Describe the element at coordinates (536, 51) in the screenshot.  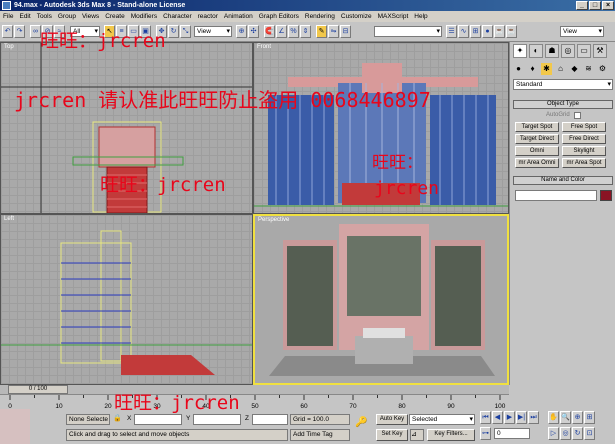
I see `modify-tab-icon: ◐` at that location.